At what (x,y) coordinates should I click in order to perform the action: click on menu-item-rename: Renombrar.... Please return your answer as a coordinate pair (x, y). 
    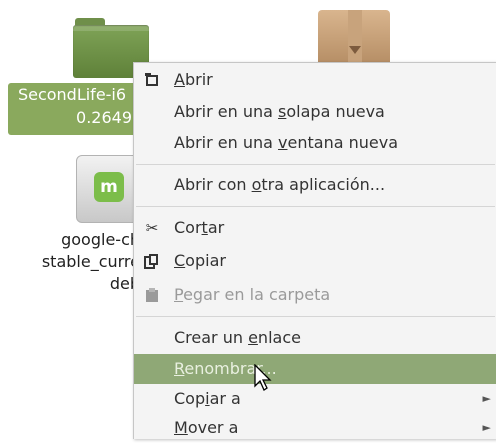
    Looking at the image, I should click on (315, 369).